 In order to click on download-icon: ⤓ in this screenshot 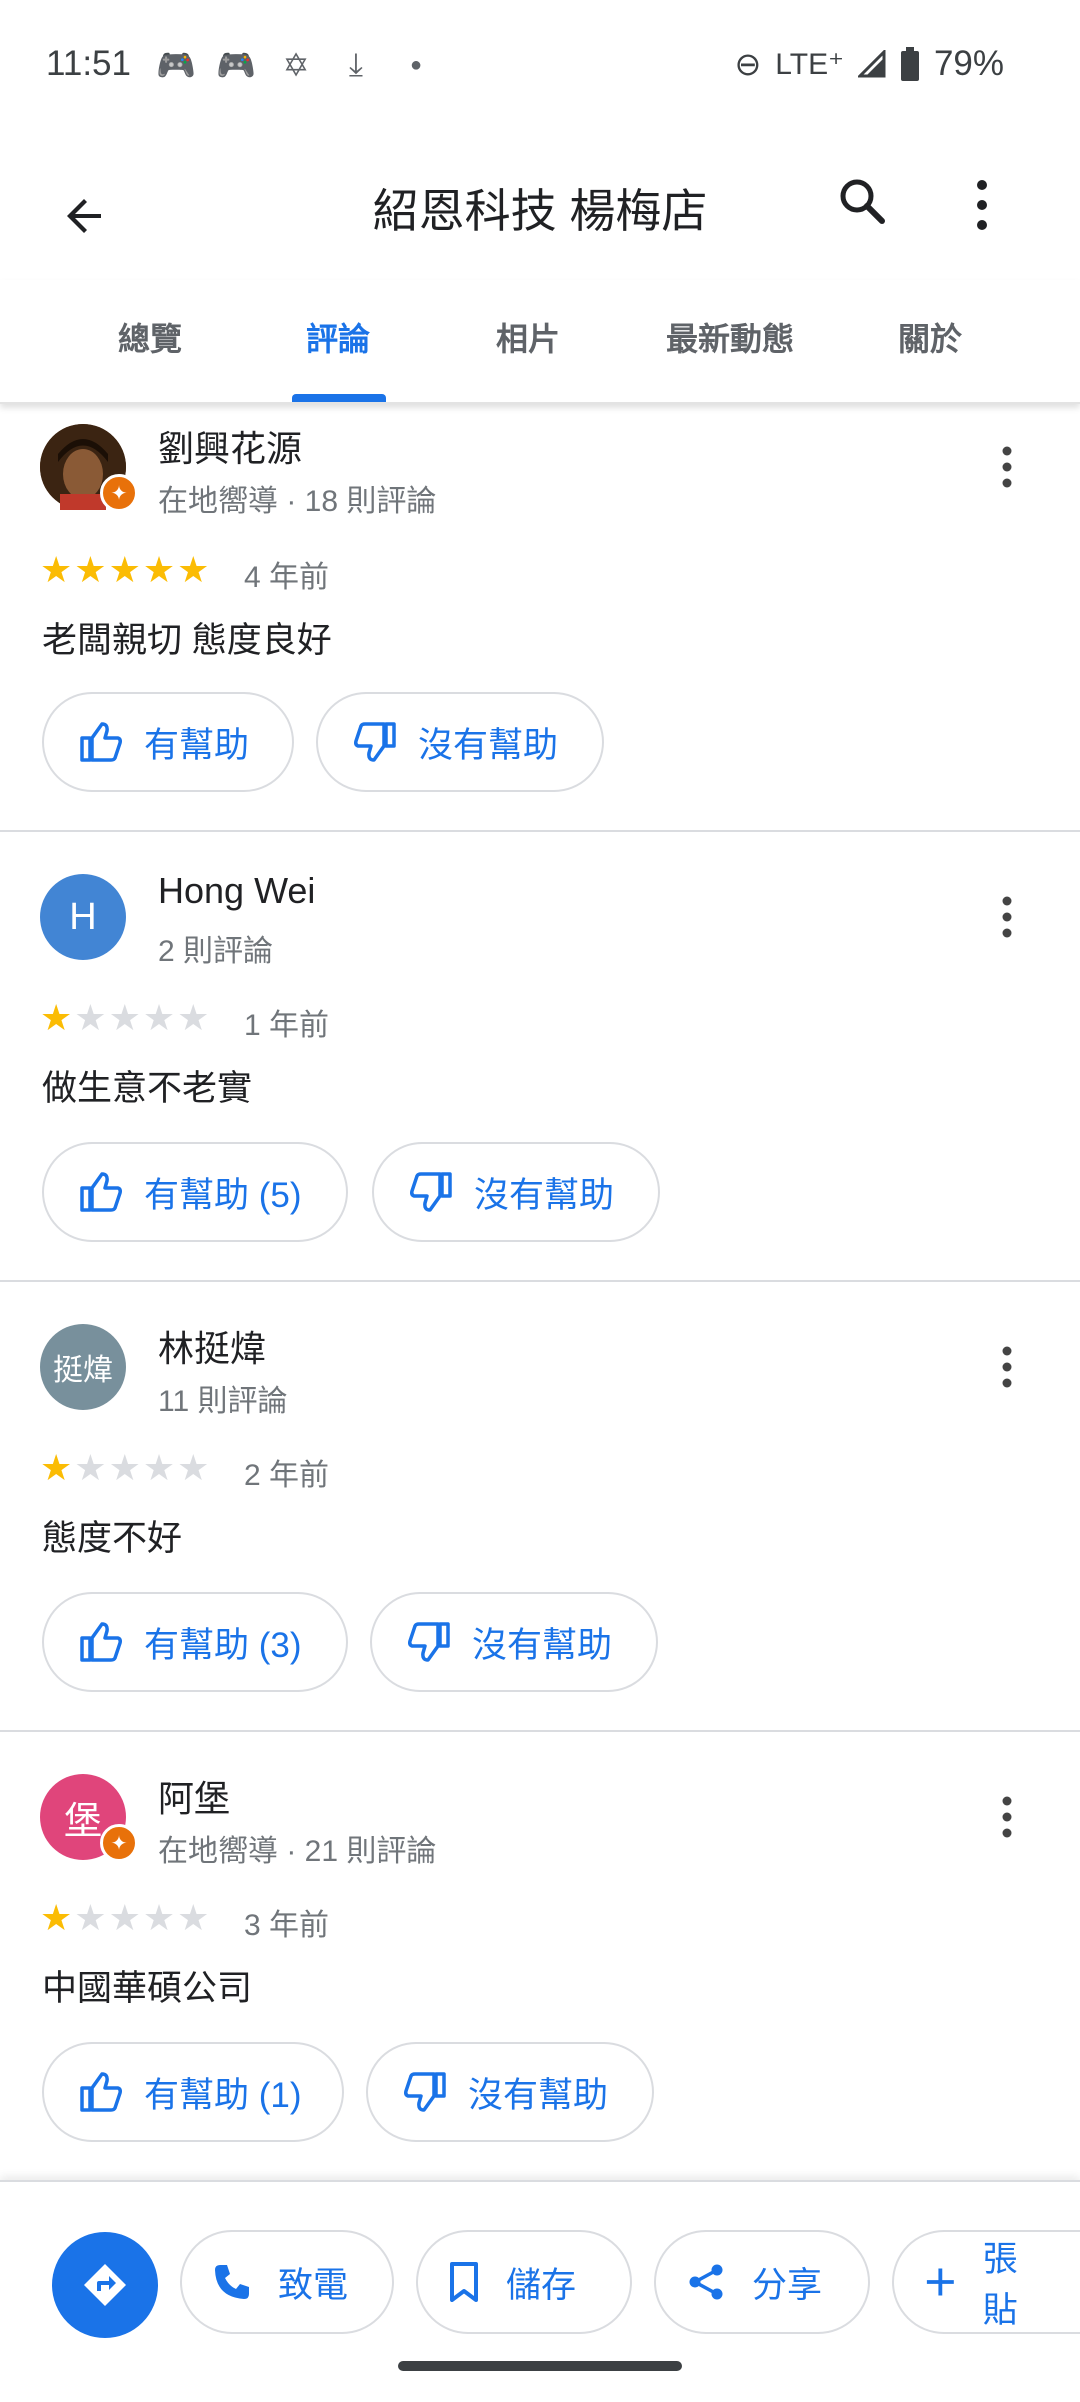, I will do `click(356, 64)`.